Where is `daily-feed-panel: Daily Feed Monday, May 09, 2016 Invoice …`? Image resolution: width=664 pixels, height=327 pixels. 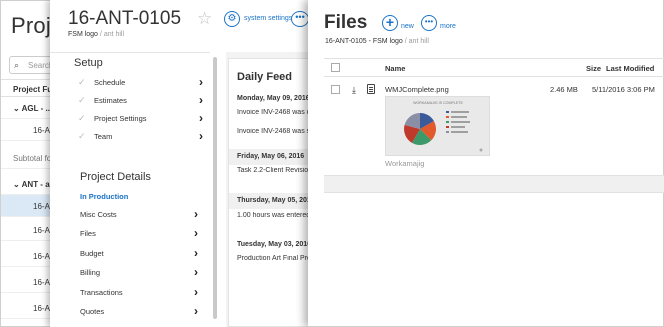 daily-feed-panel: Daily Feed Monday, May 09, 2016 Invoice … is located at coordinates (268, 189).